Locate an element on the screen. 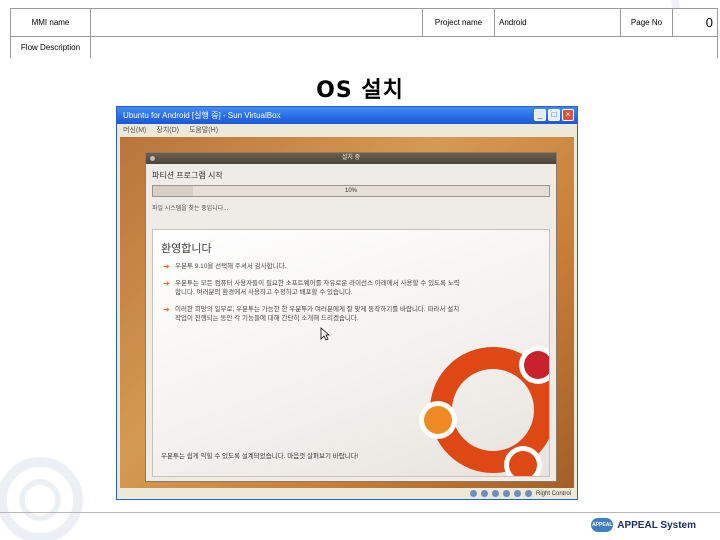 This screenshot has width=720, height=540. flow-description-label: Flow Description is located at coordinates (51, 47).